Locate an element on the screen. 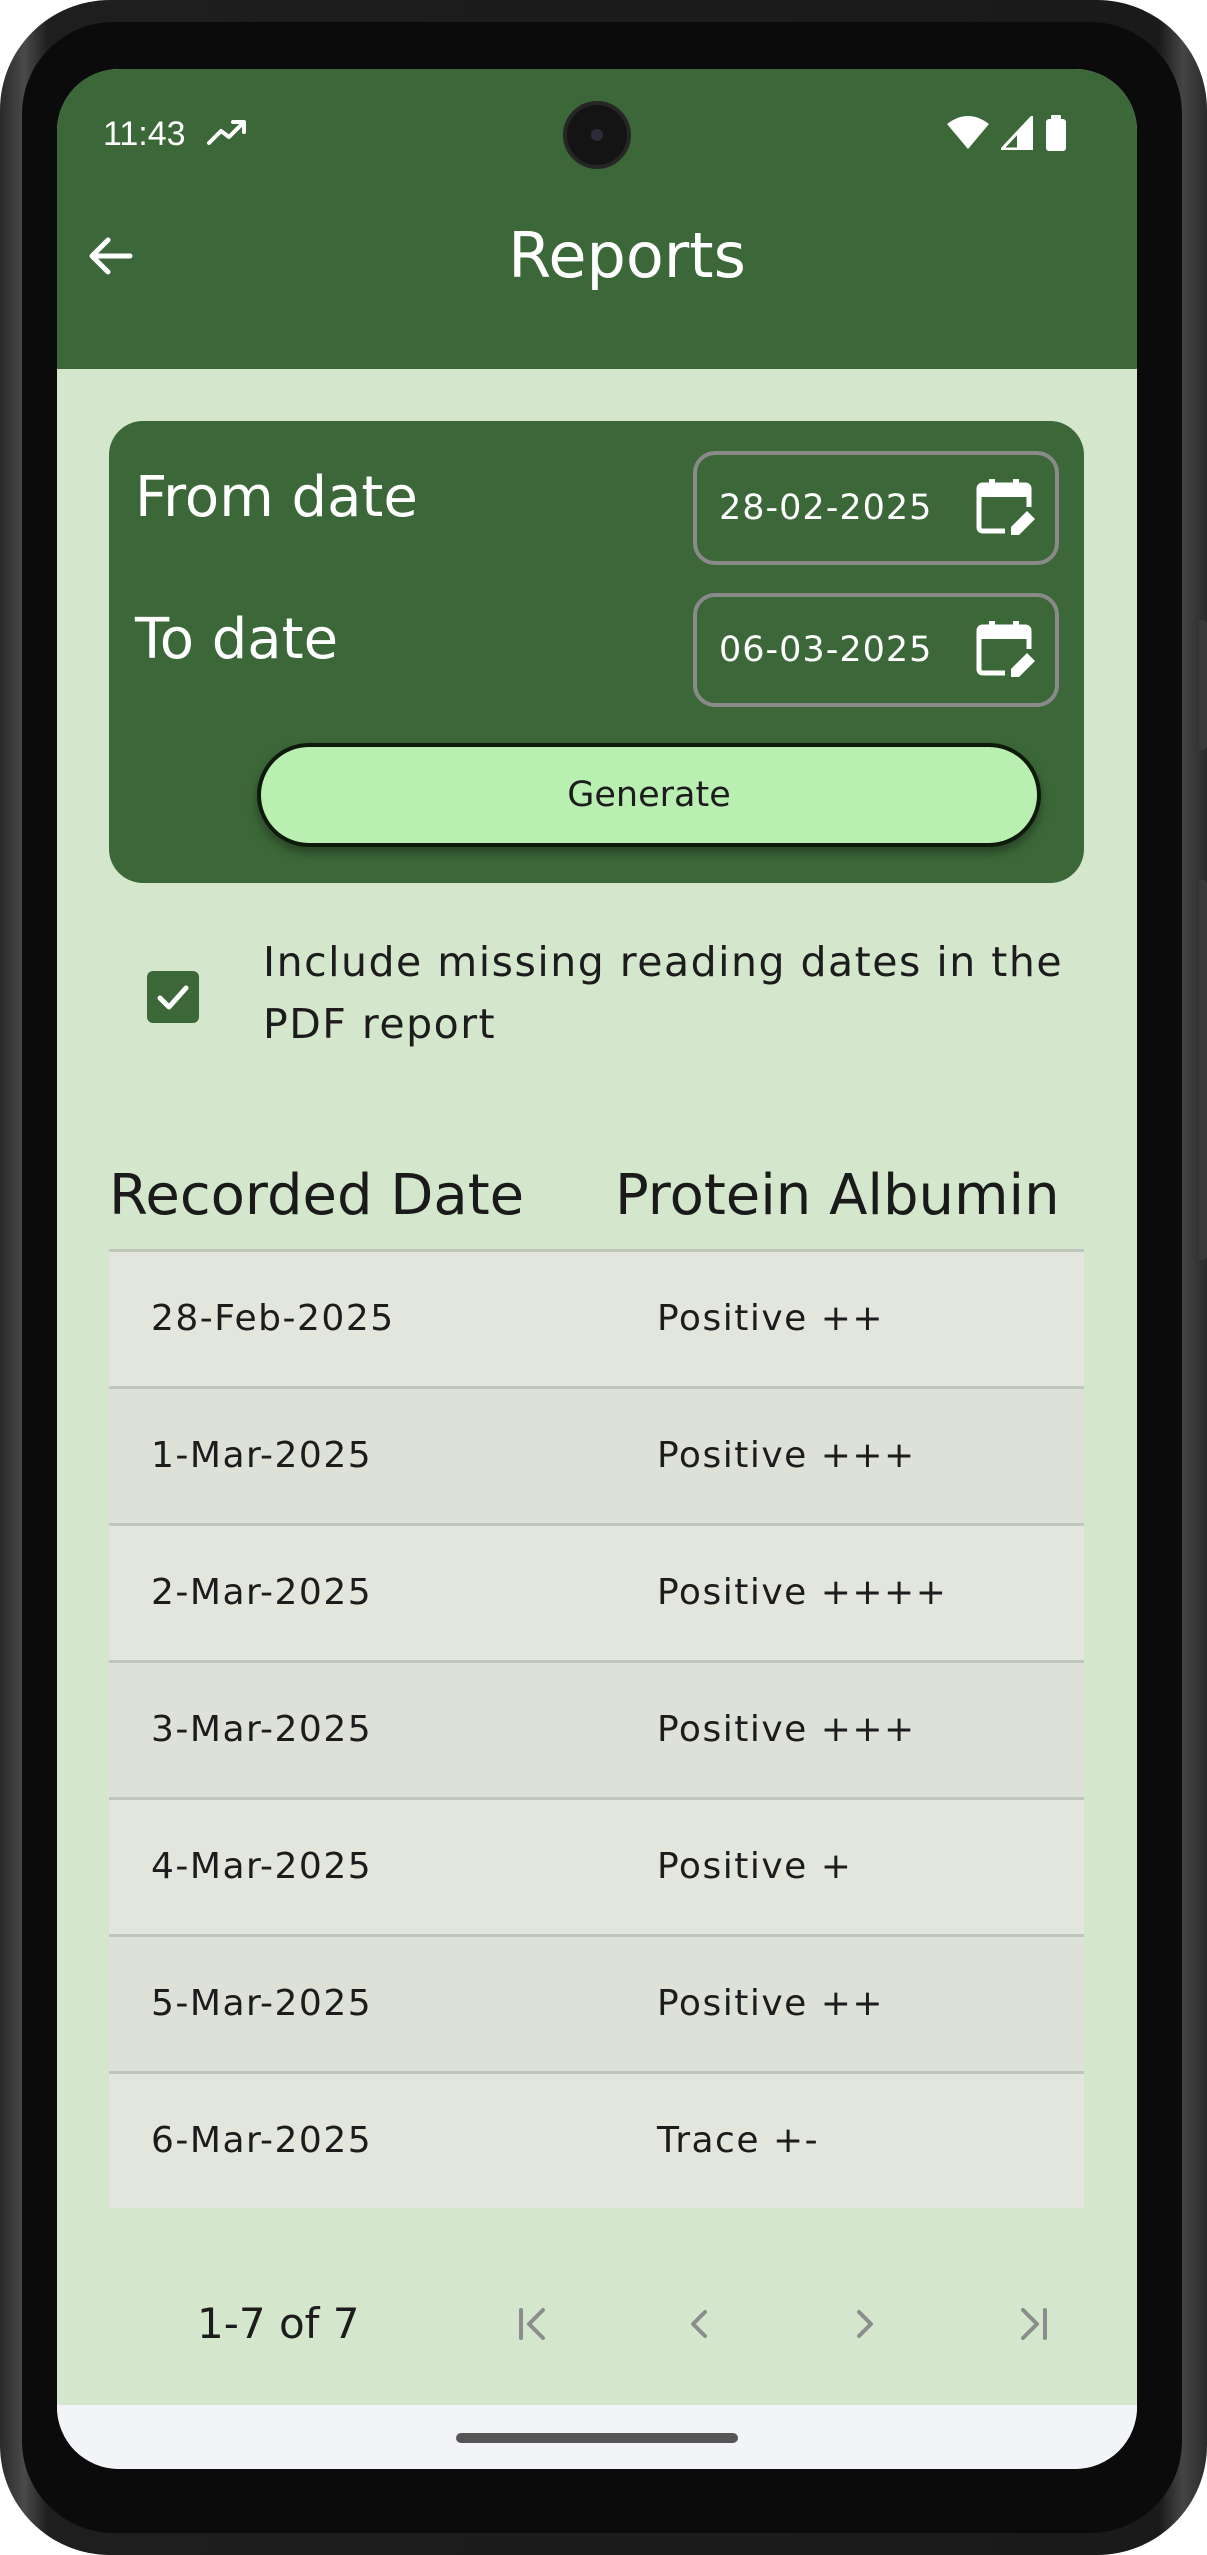 This screenshot has height=2555, width=1207. home-indicator is located at coordinates (597, 2438).